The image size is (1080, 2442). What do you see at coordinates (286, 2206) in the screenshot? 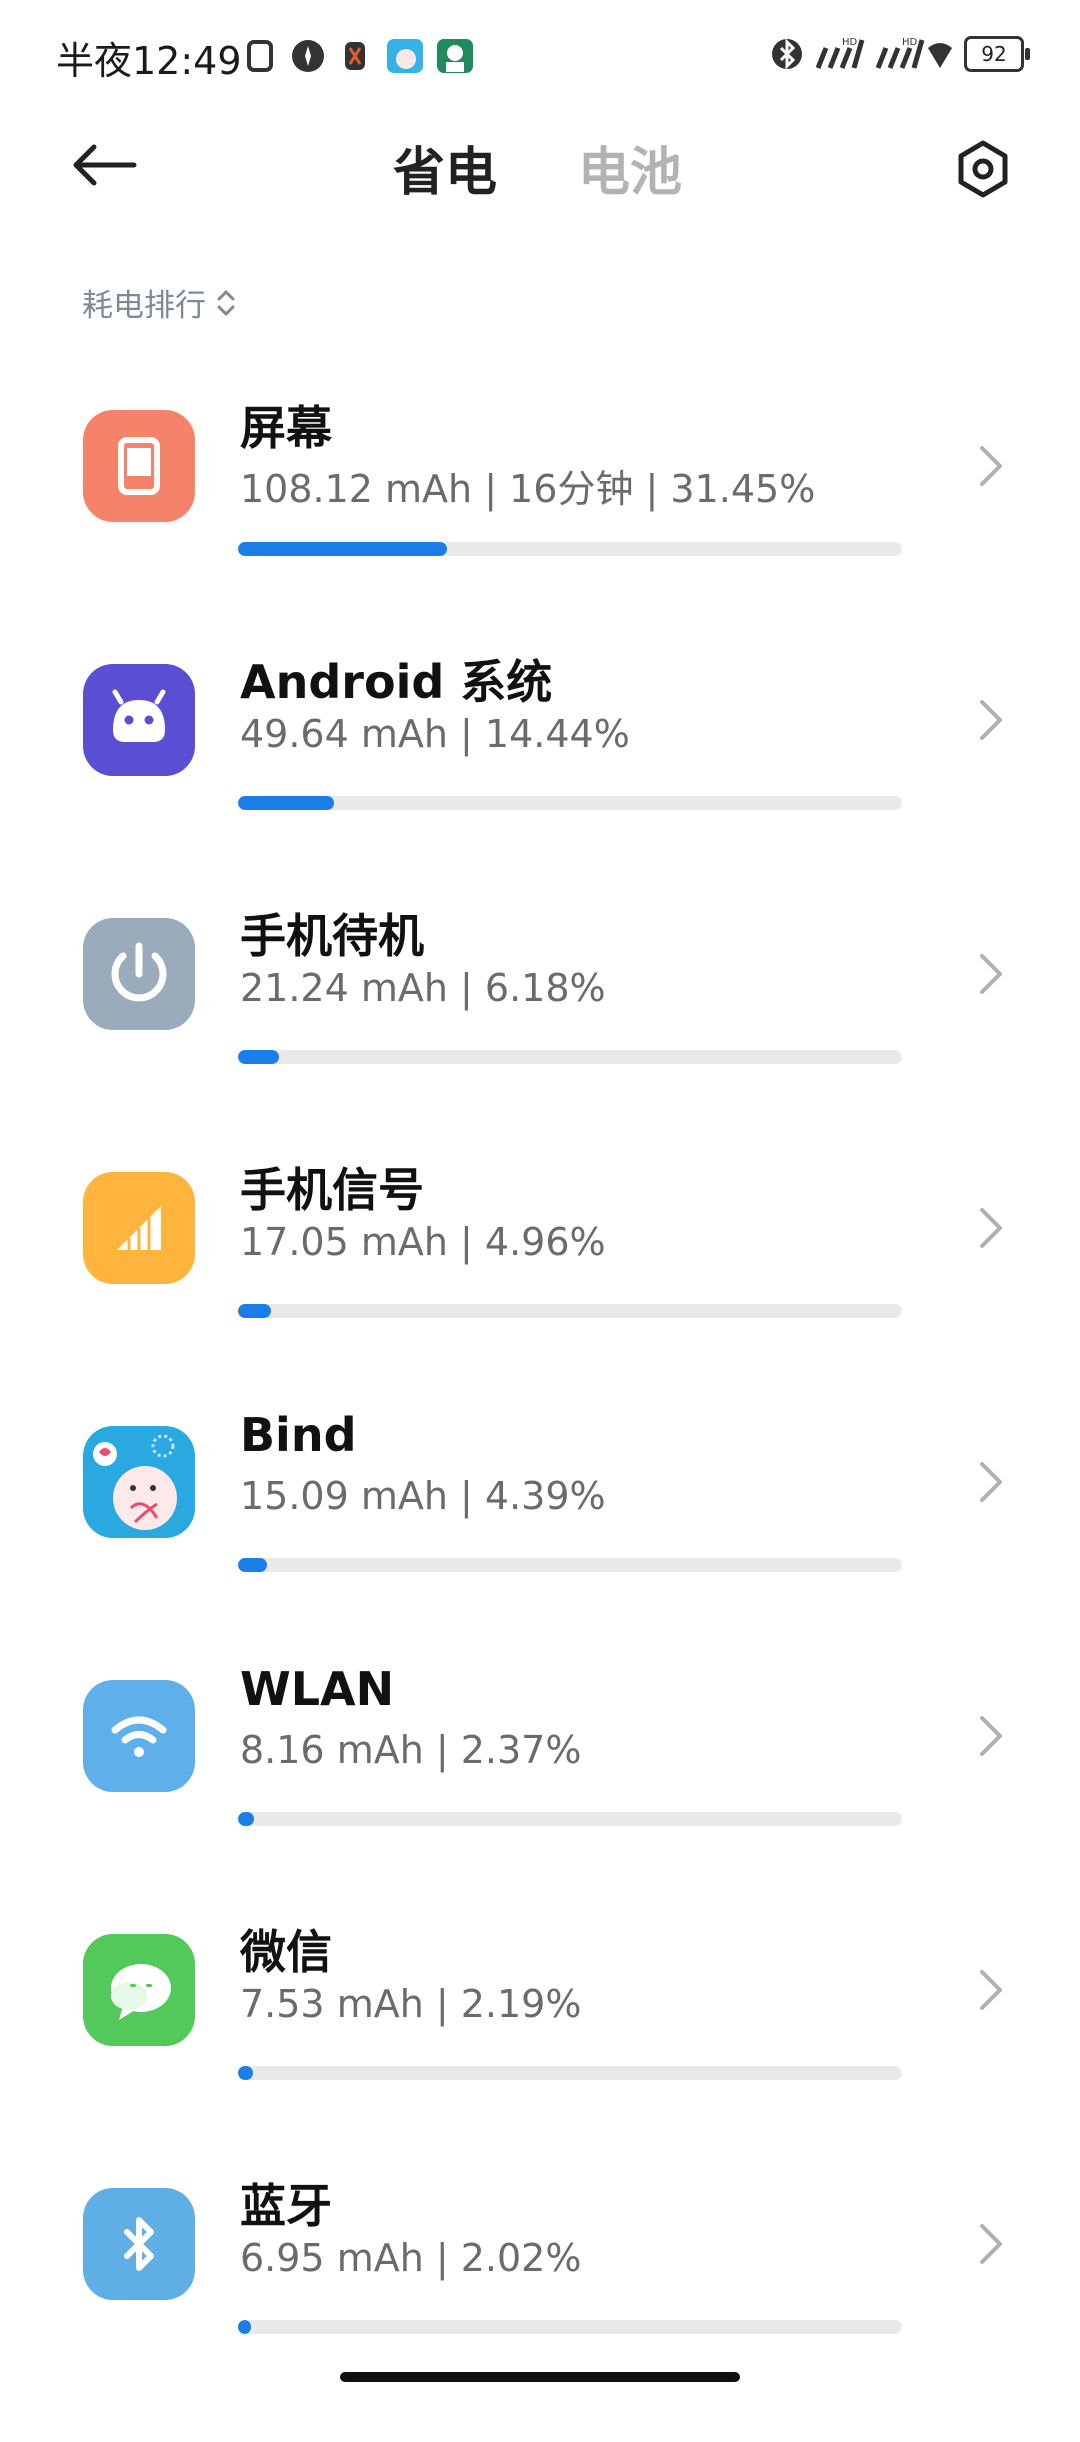
I see `item-title: 蓝牙` at bounding box center [286, 2206].